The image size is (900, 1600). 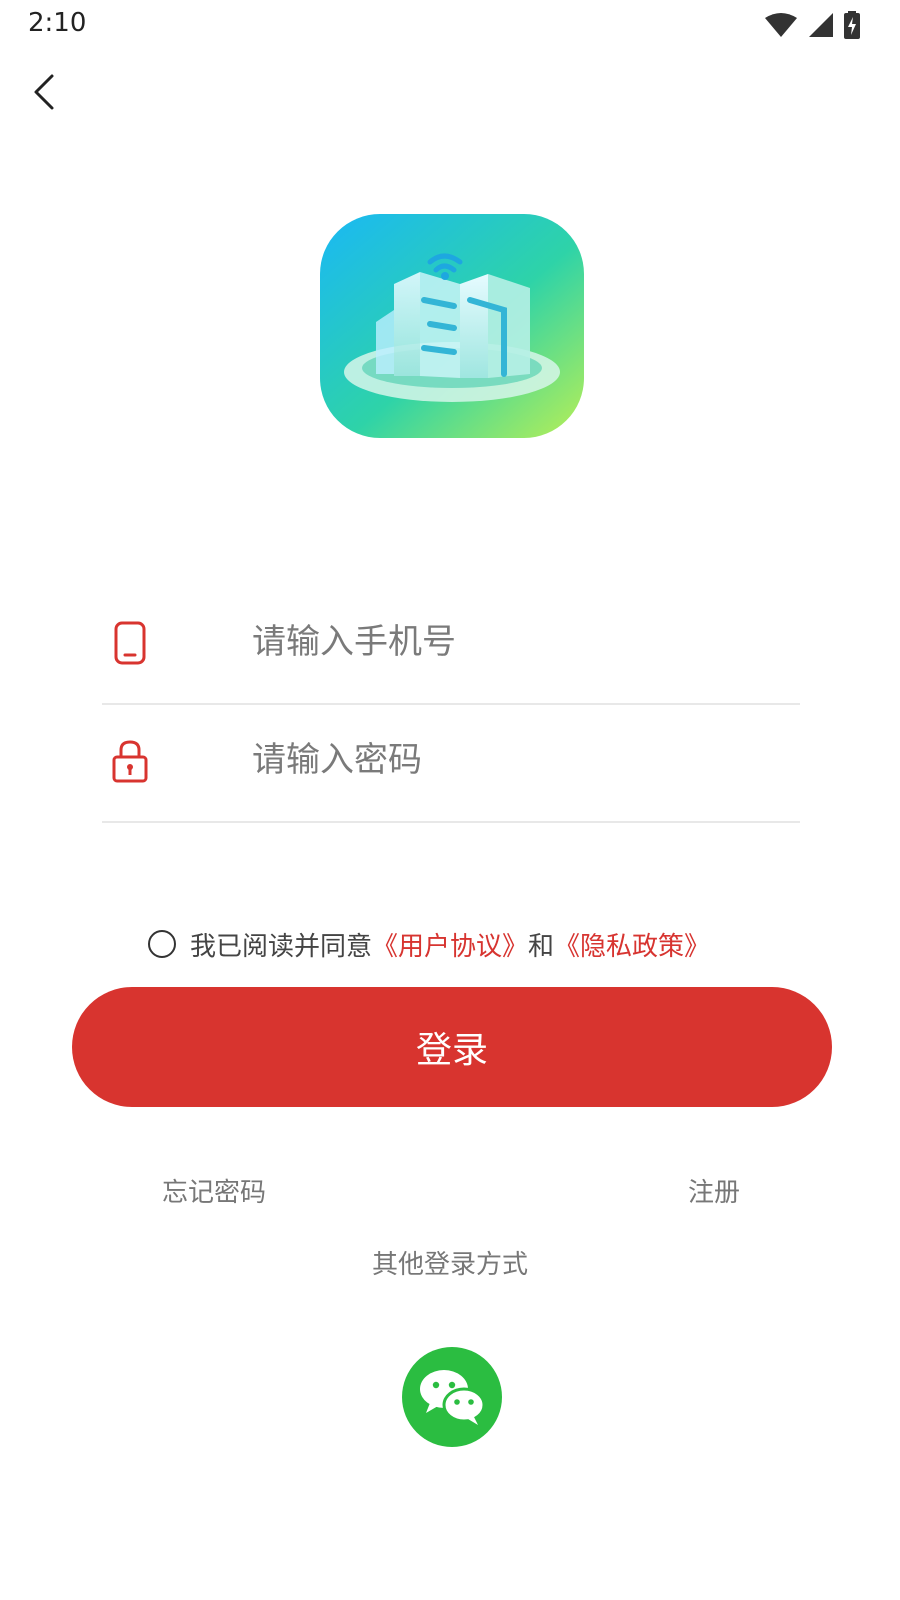 What do you see at coordinates (781, 25) in the screenshot?
I see `wifi-icon` at bounding box center [781, 25].